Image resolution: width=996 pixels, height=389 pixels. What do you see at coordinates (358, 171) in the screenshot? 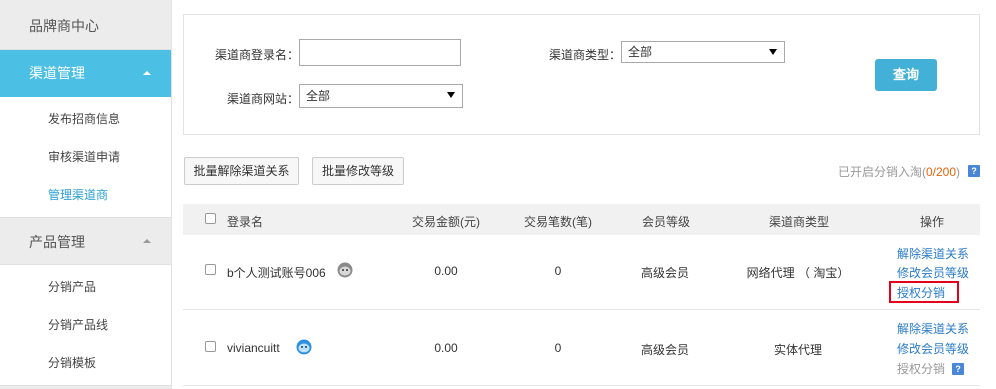
I see `batch-level-button: 批量修改等级` at bounding box center [358, 171].